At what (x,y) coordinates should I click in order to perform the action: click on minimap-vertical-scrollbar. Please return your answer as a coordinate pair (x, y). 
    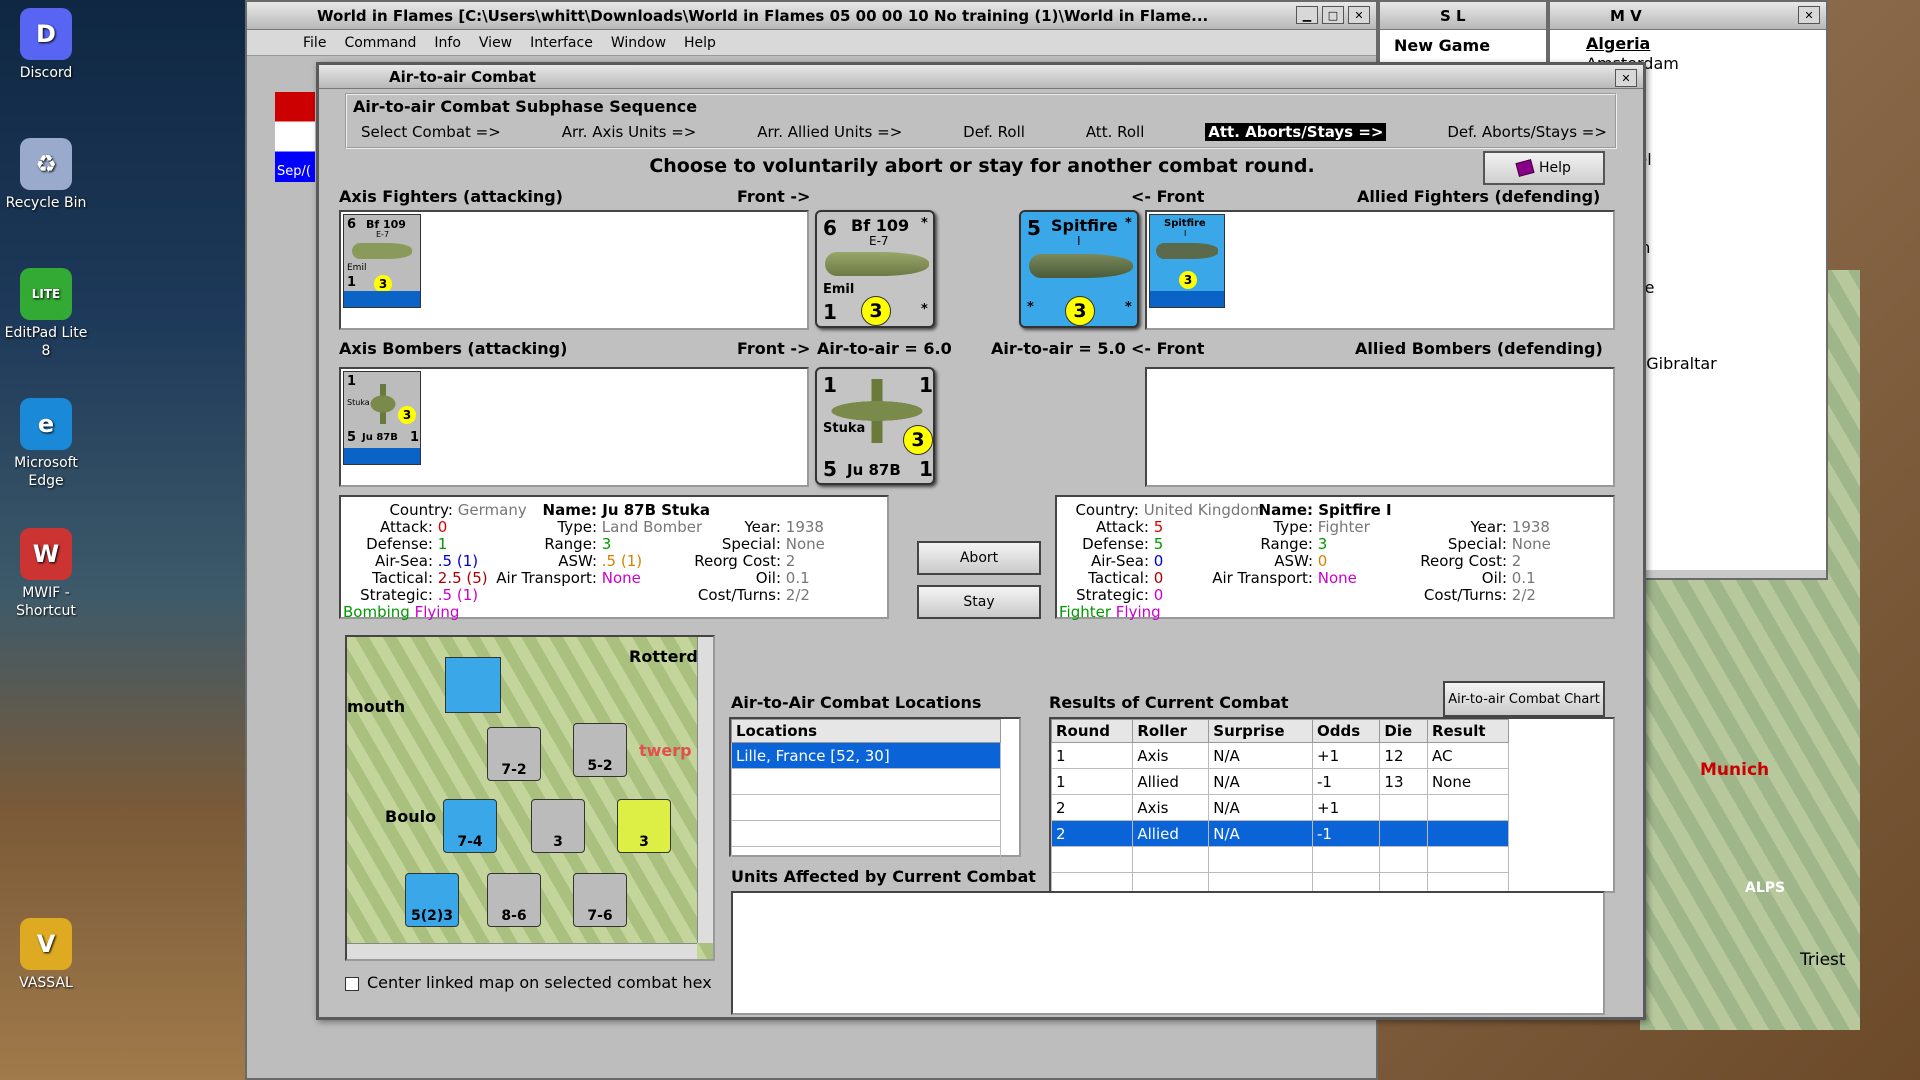
    Looking at the image, I should click on (705, 790).